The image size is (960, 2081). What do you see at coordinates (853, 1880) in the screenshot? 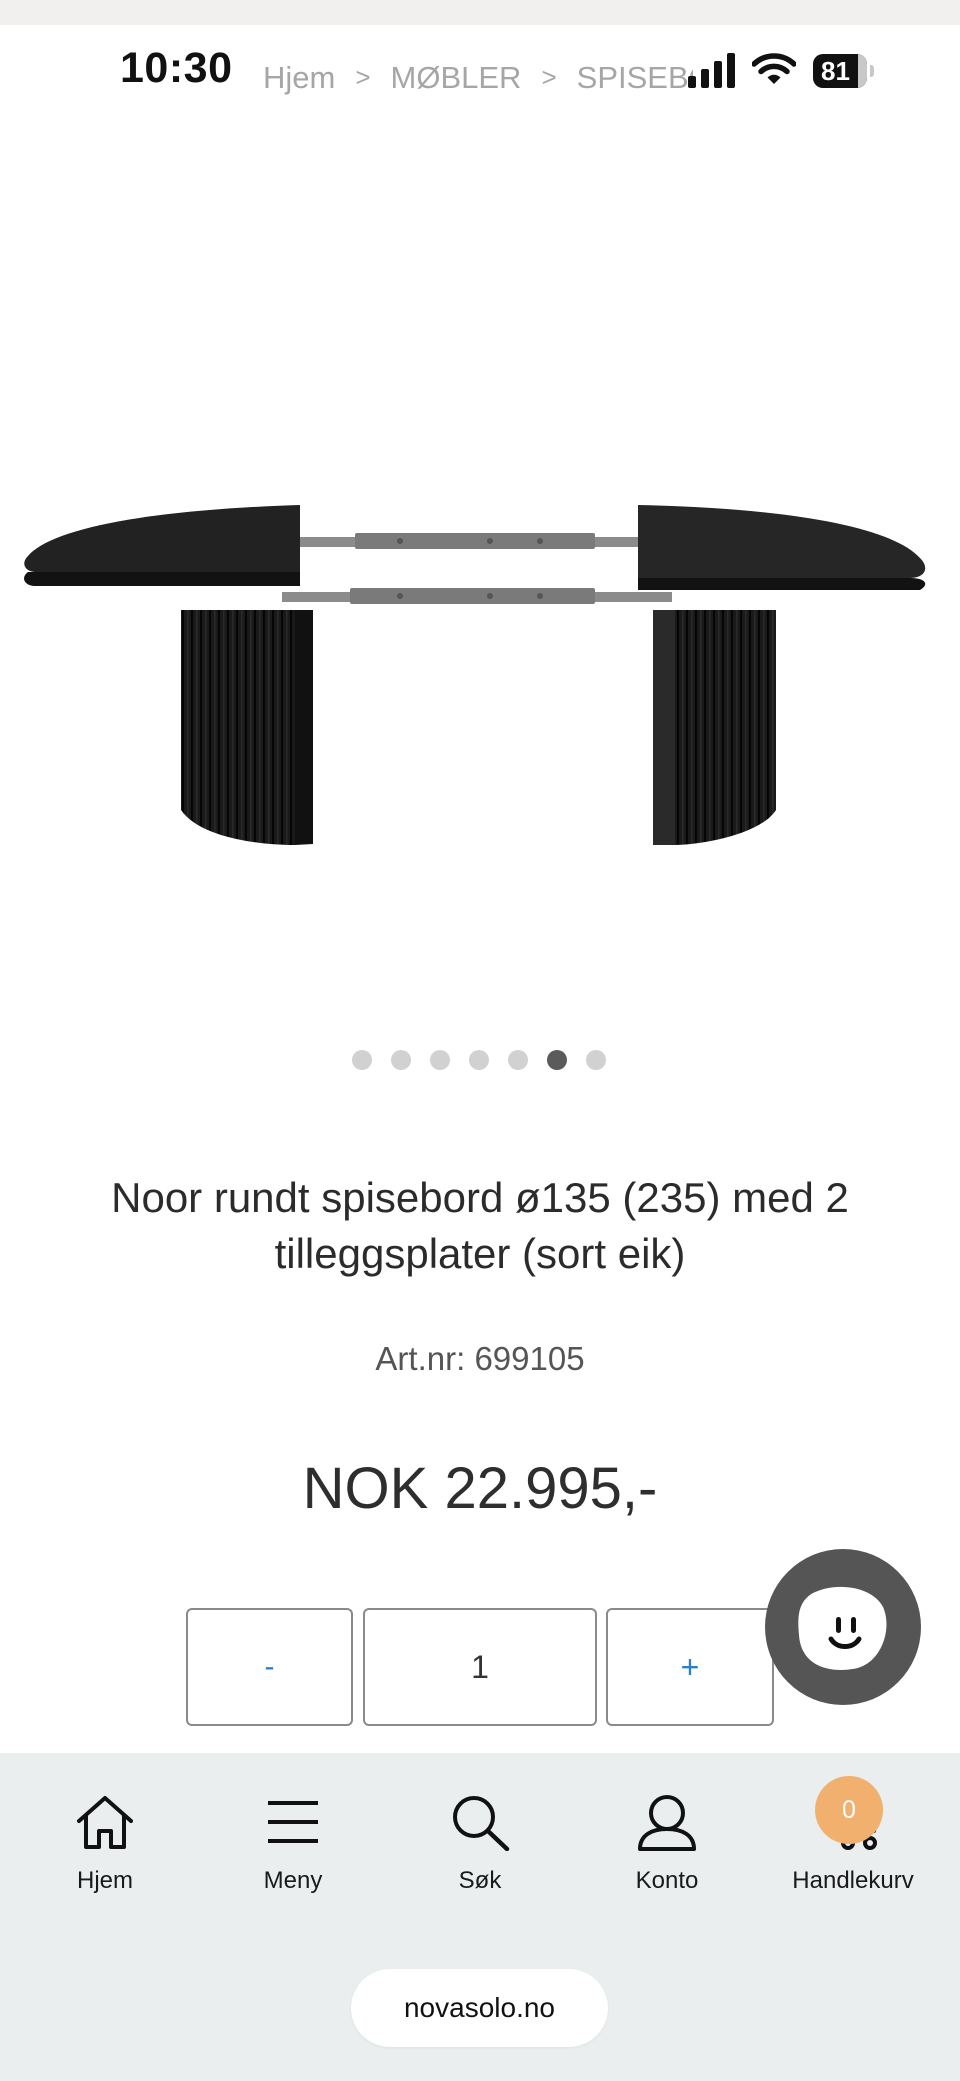
I see `nav-label: Handlekurv` at bounding box center [853, 1880].